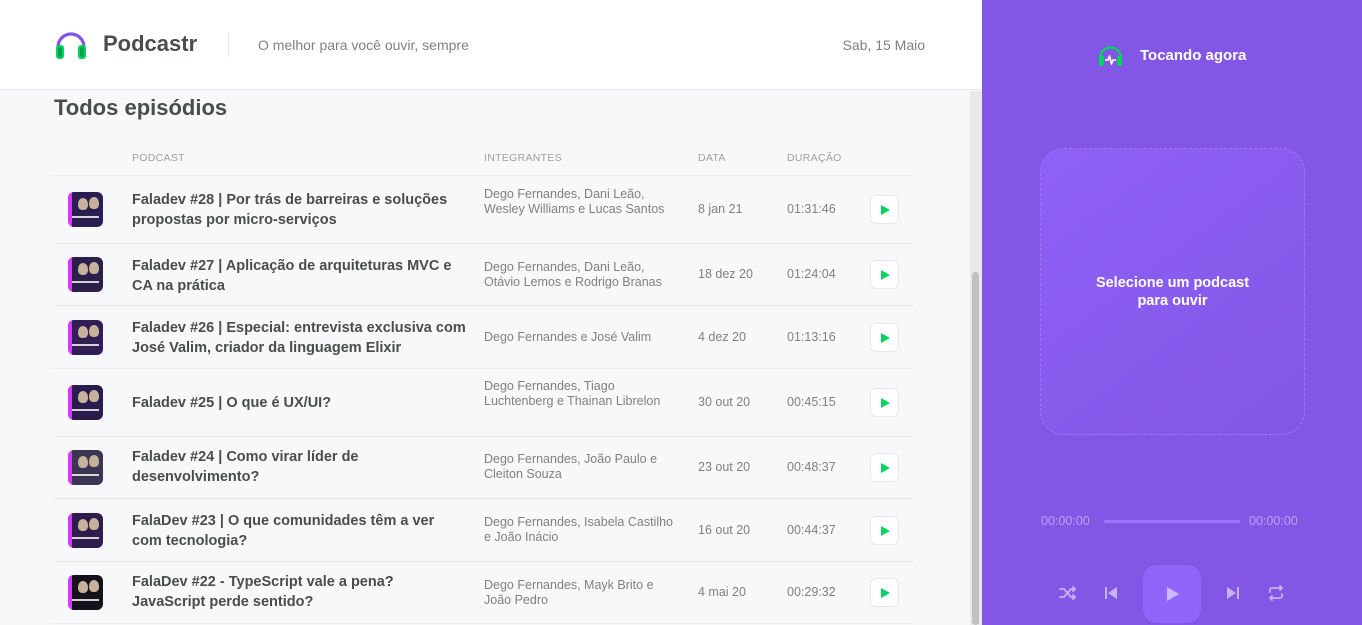  I want to click on shuffle-icon, so click(1067, 593).